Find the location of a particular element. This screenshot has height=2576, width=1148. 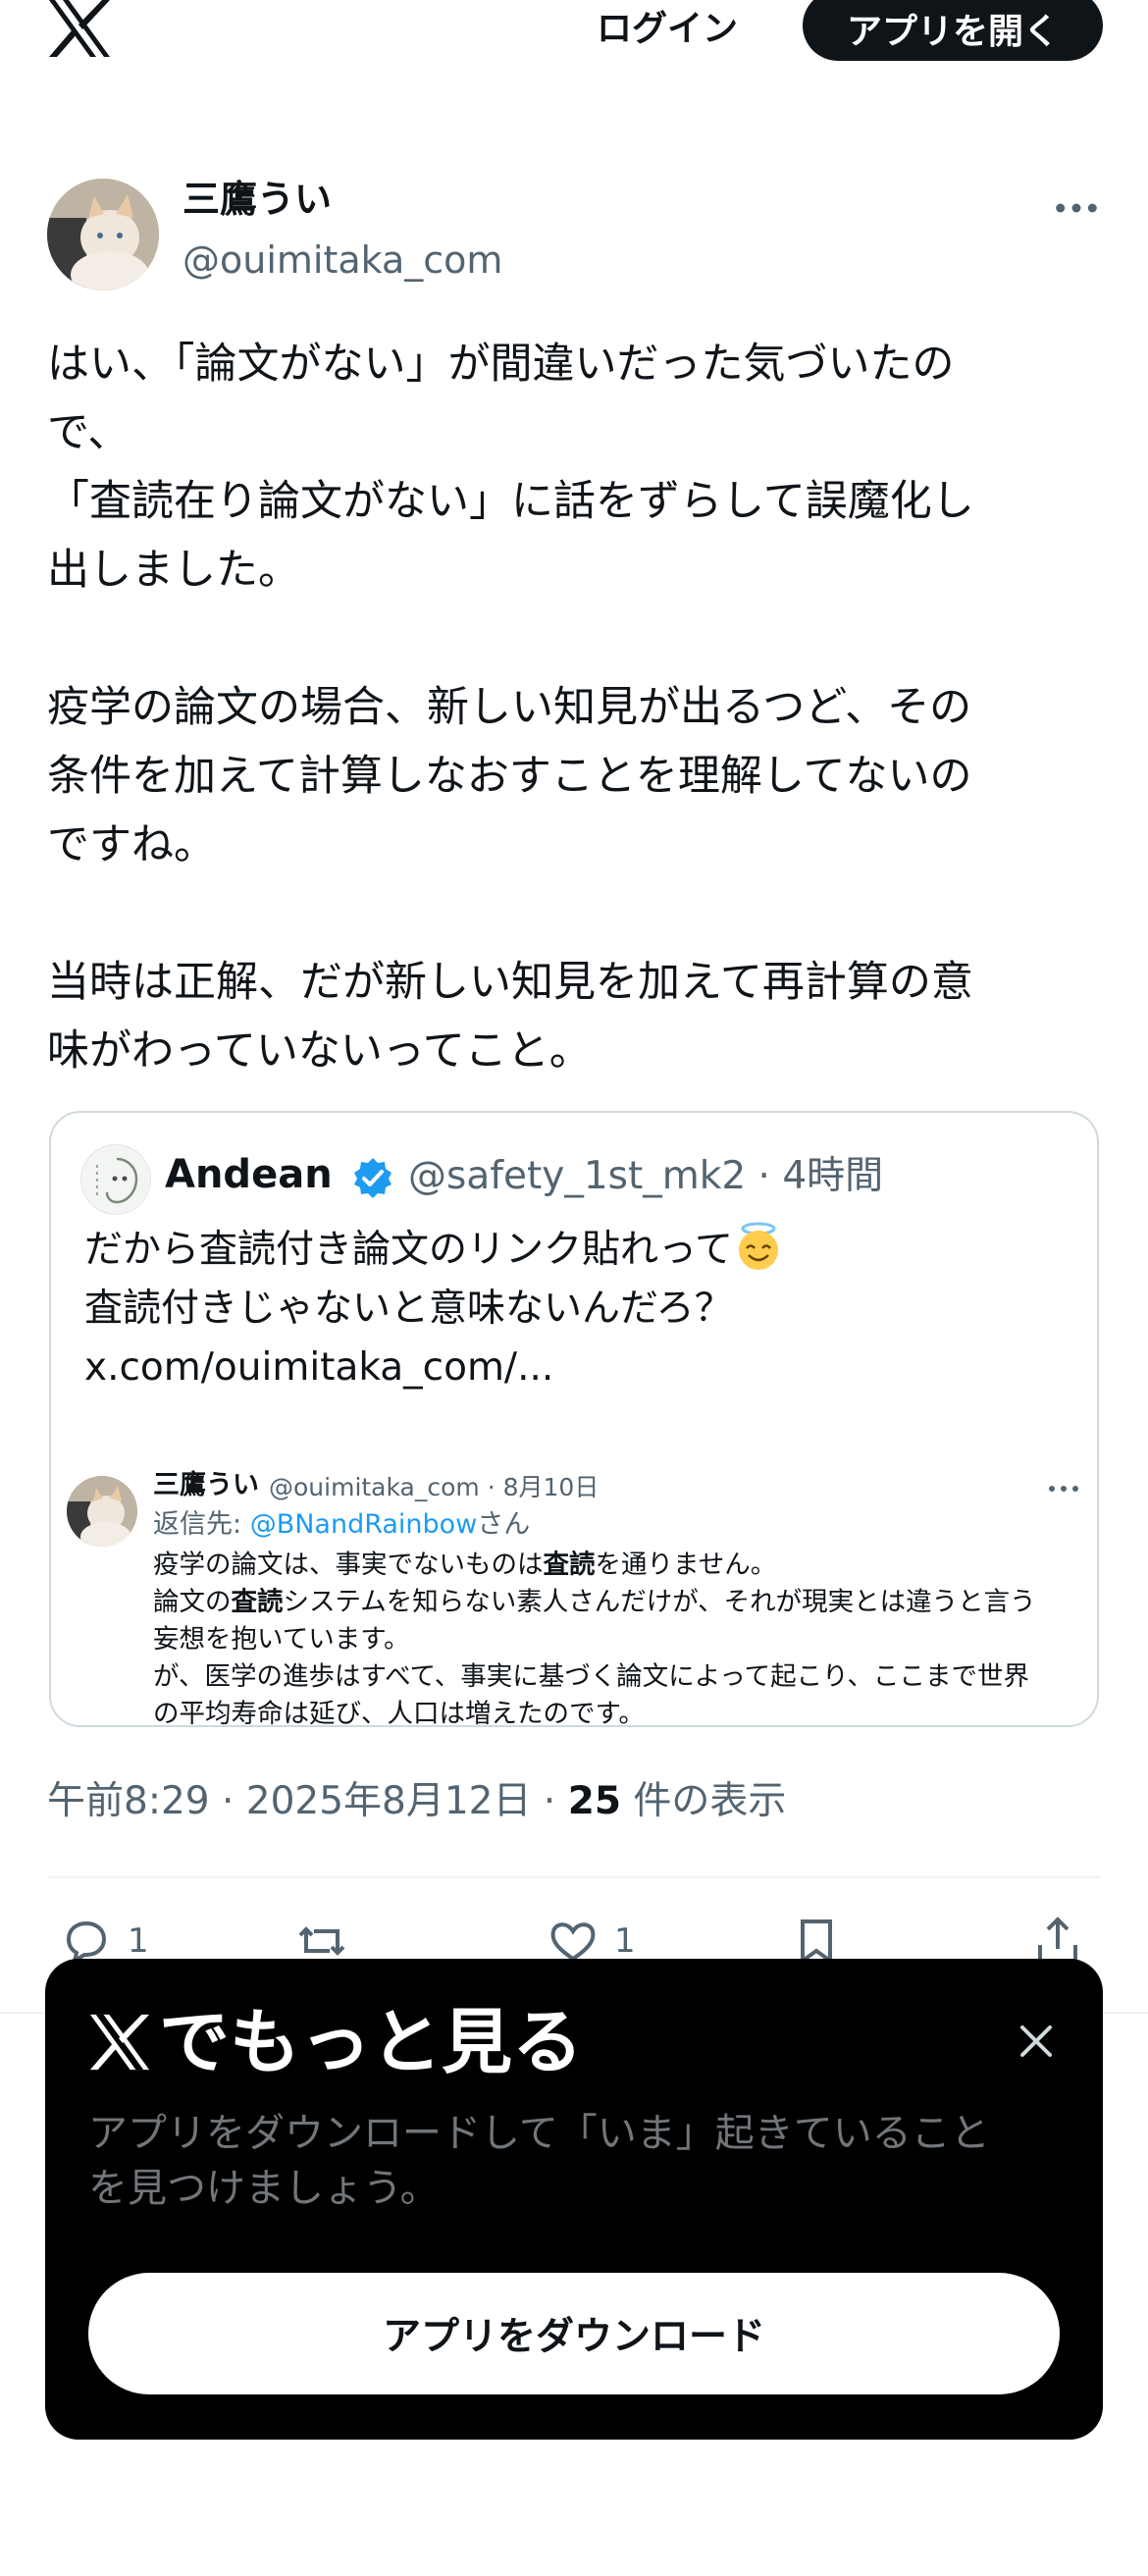

sheet-title: でもっと見る is located at coordinates (335, 2042).